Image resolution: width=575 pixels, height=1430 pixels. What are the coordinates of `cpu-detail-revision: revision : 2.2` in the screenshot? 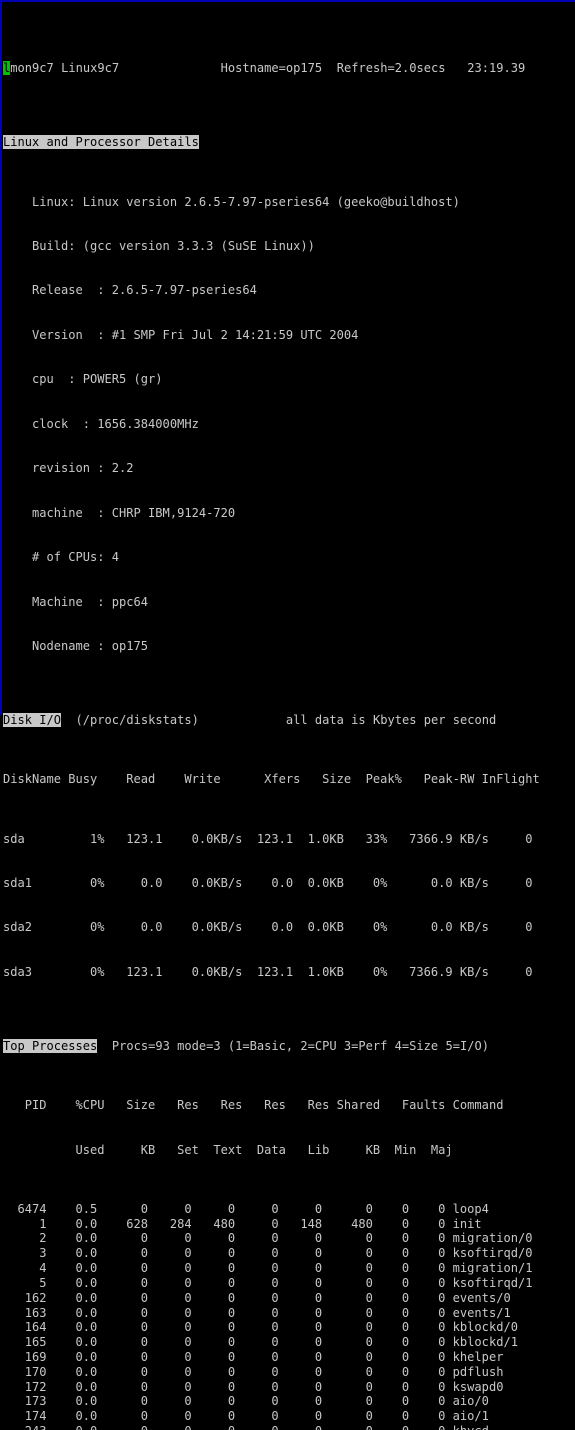 It's located at (68, 468).